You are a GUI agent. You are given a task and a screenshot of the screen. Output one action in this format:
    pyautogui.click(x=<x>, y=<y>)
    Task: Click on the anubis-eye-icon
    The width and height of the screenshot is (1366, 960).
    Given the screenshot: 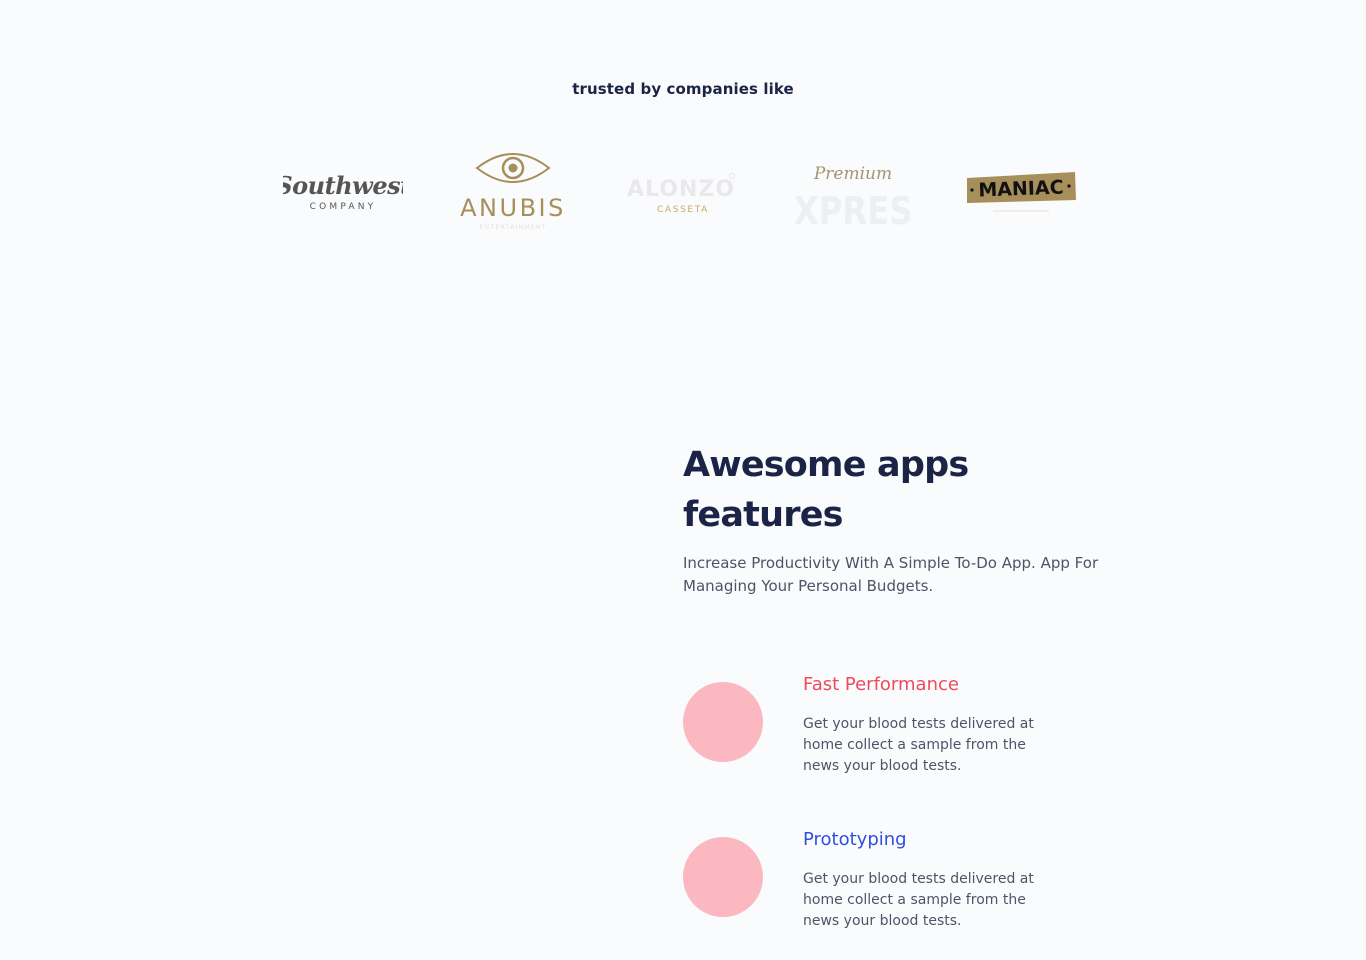 What is the action you would take?
    pyautogui.click(x=513, y=168)
    